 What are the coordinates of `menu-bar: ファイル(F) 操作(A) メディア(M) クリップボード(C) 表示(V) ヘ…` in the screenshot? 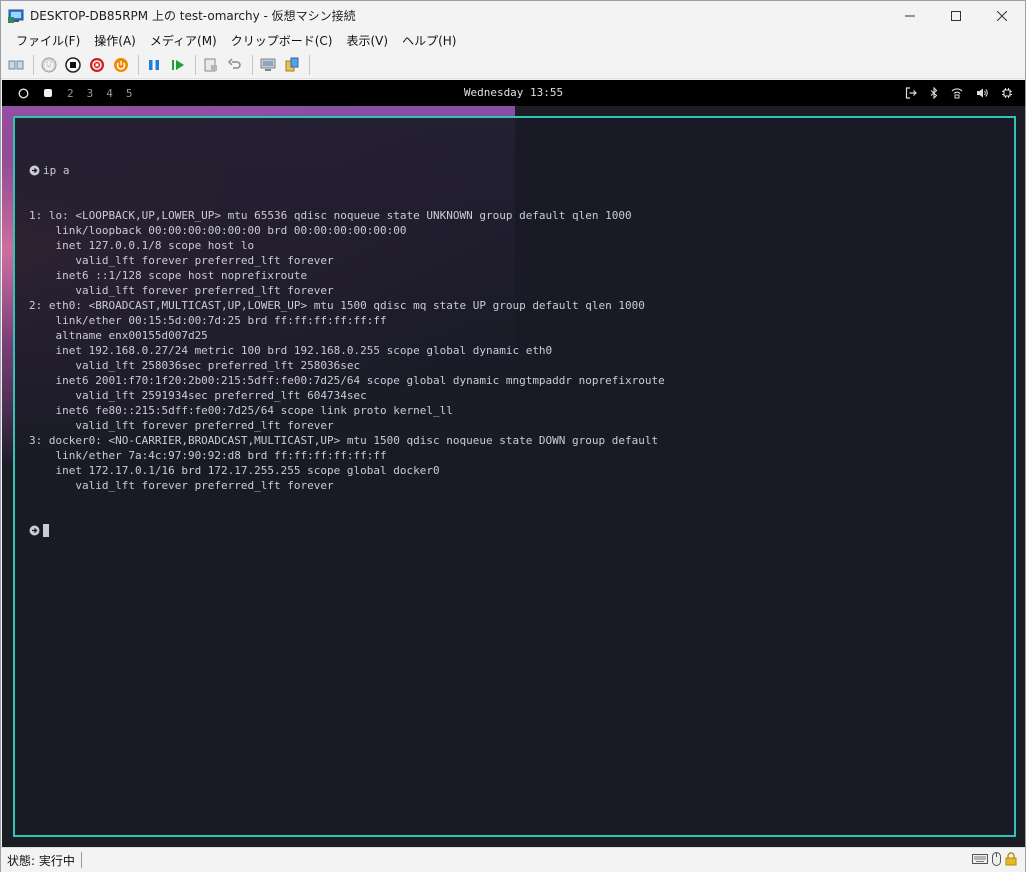 It's located at (513, 41).